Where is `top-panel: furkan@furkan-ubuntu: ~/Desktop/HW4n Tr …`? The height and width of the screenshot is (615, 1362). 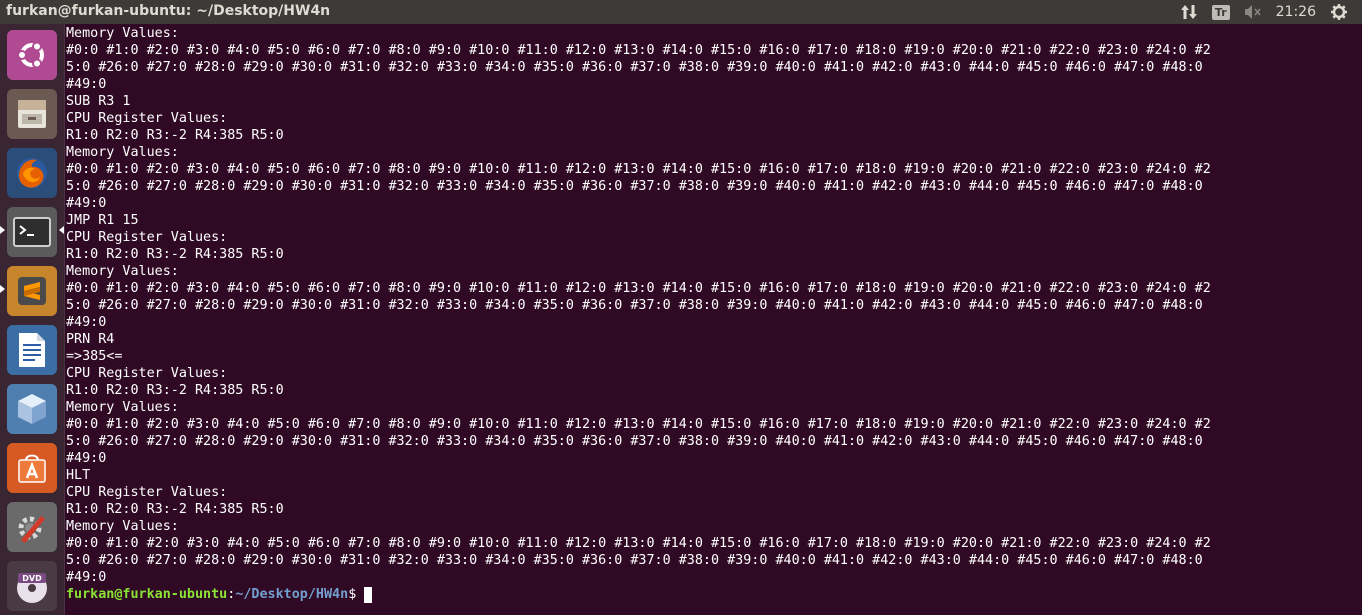 top-panel: furkan@furkan-ubuntu: ~/Desktop/HW4n Tr … is located at coordinates (681, 12).